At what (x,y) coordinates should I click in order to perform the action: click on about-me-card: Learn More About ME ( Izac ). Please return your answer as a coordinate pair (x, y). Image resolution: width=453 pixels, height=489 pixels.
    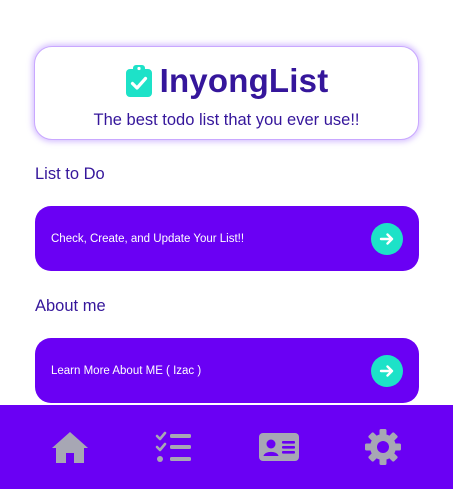
    Looking at the image, I should click on (227, 370).